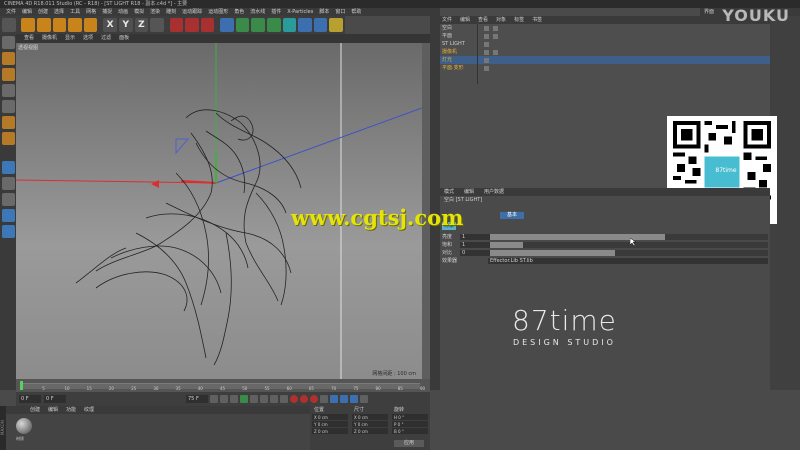  What do you see at coordinates (605, 28) in the screenshot?
I see `object-row: 空白` at bounding box center [605, 28].